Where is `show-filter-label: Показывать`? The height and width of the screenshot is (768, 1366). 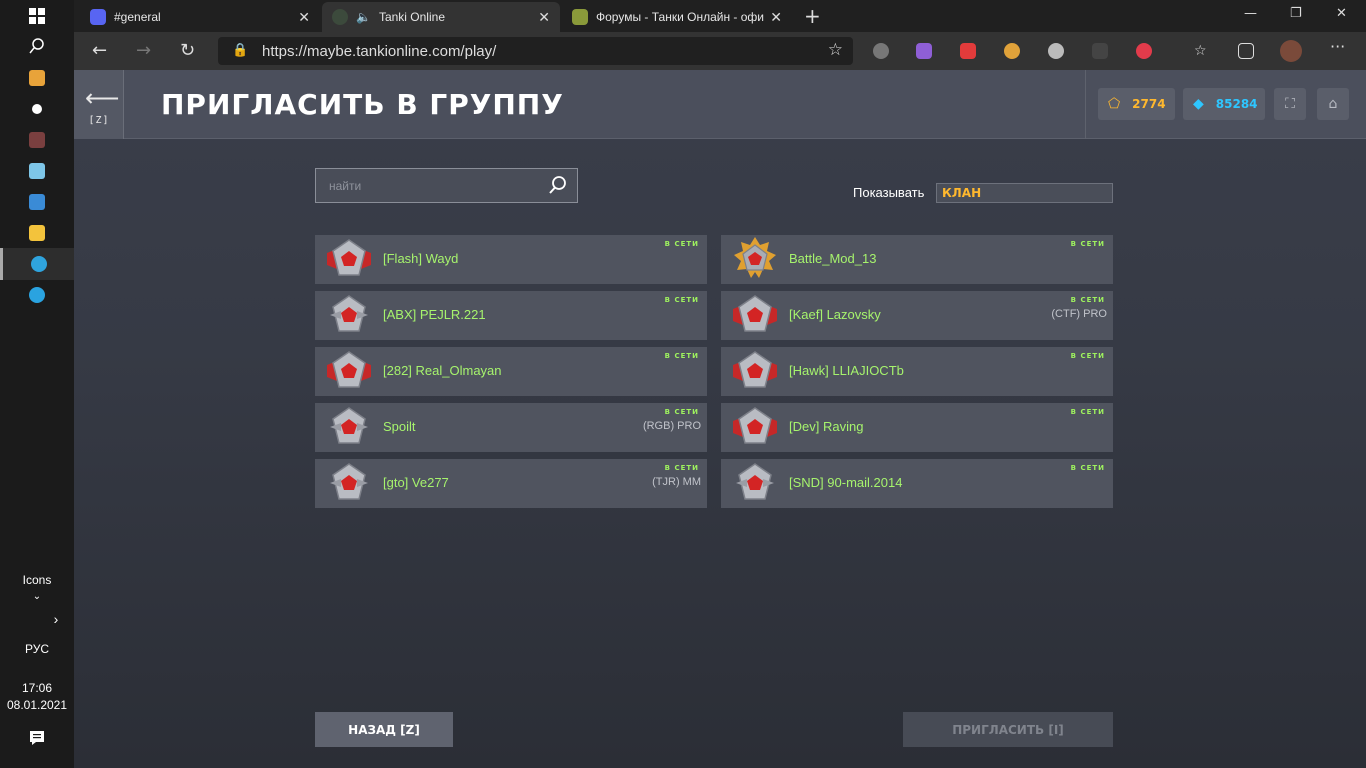 show-filter-label: Показывать is located at coordinates (889, 192).